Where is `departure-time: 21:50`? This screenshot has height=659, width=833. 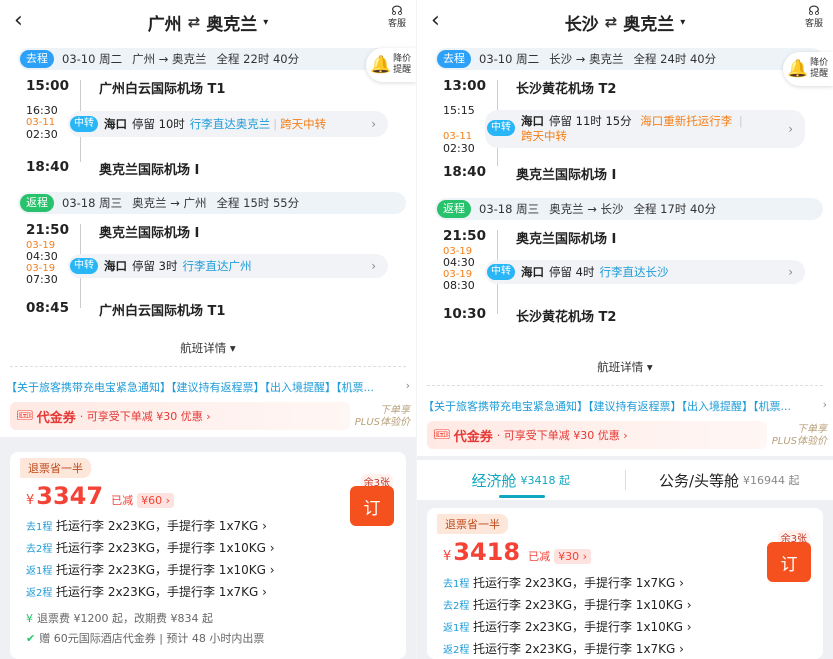
departure-time: 21:50 is located at coordinates (47, 230).